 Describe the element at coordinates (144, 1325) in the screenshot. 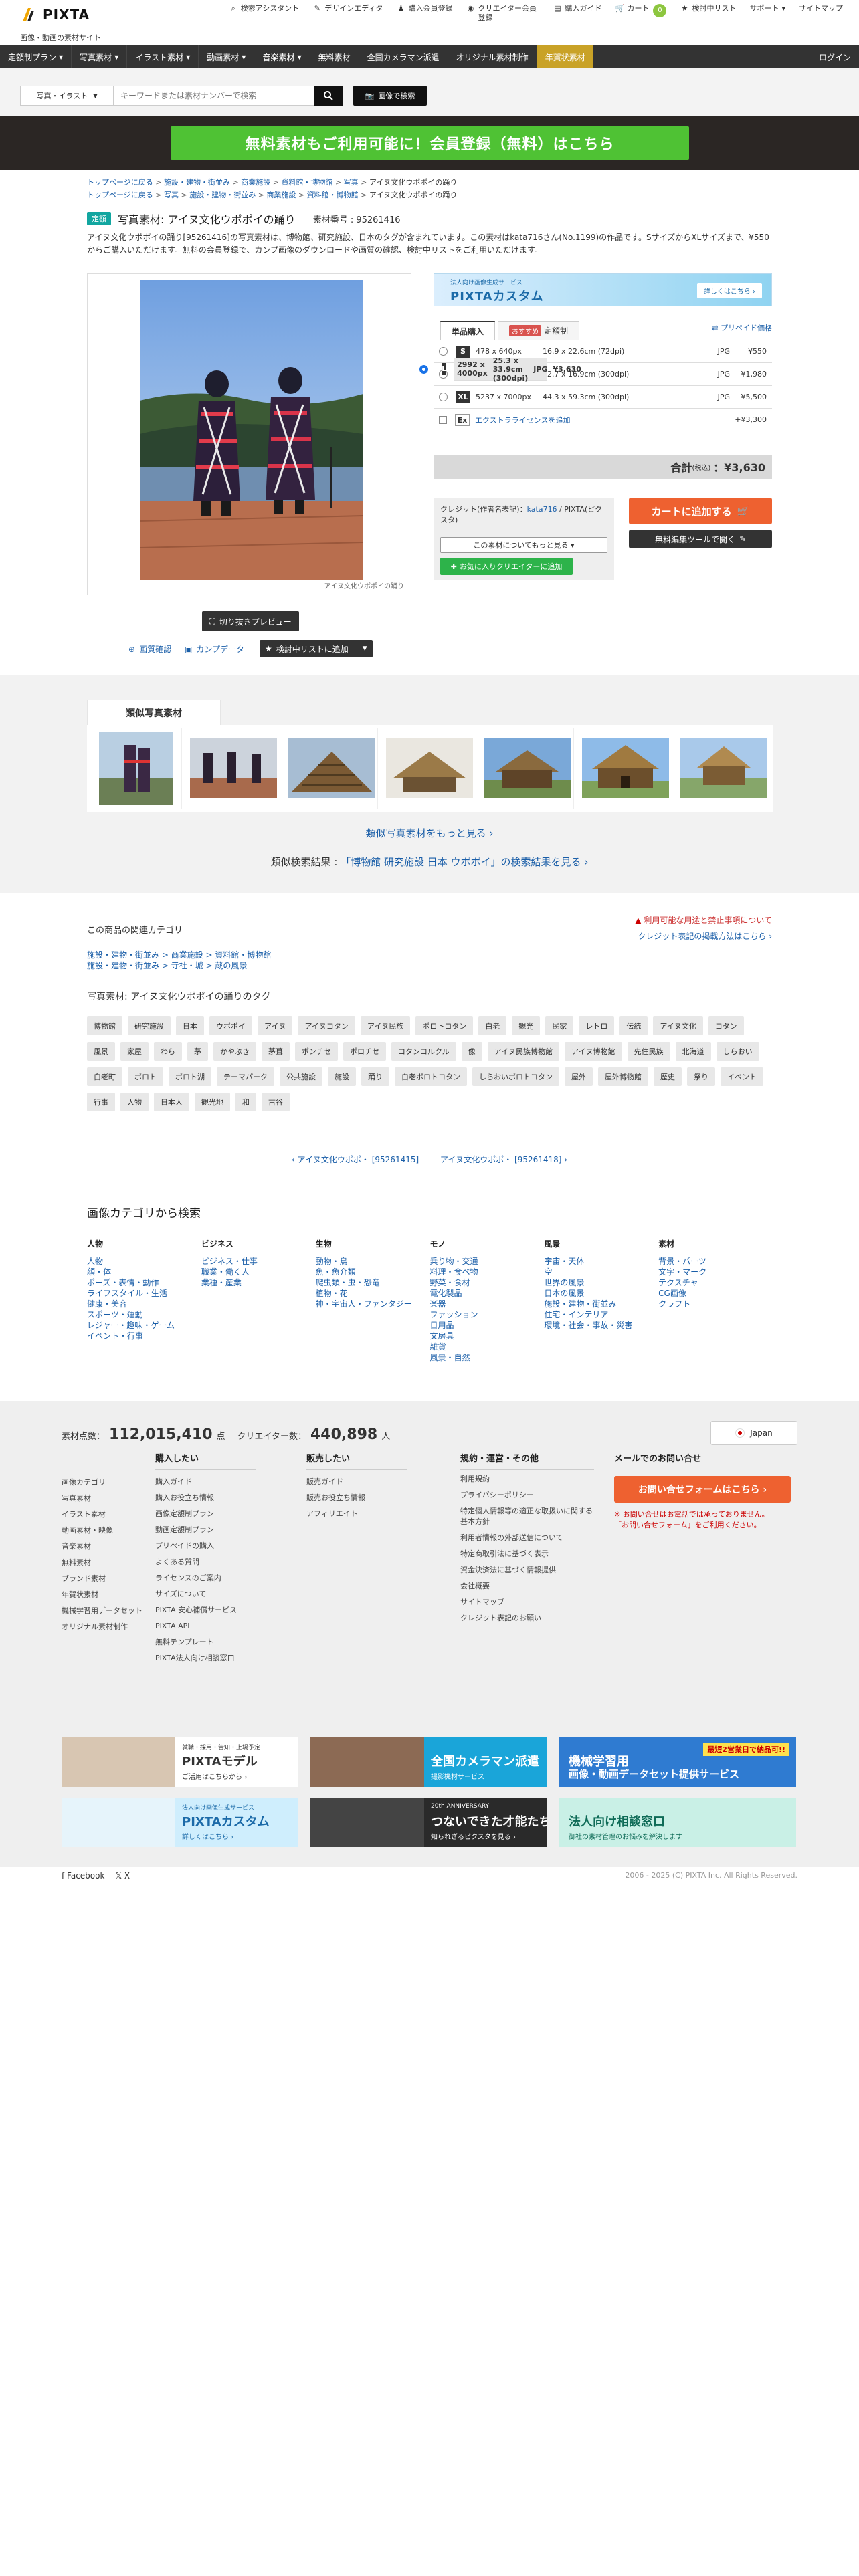

I see `category-link: レジャー・趣味・ゲーム` at that location.